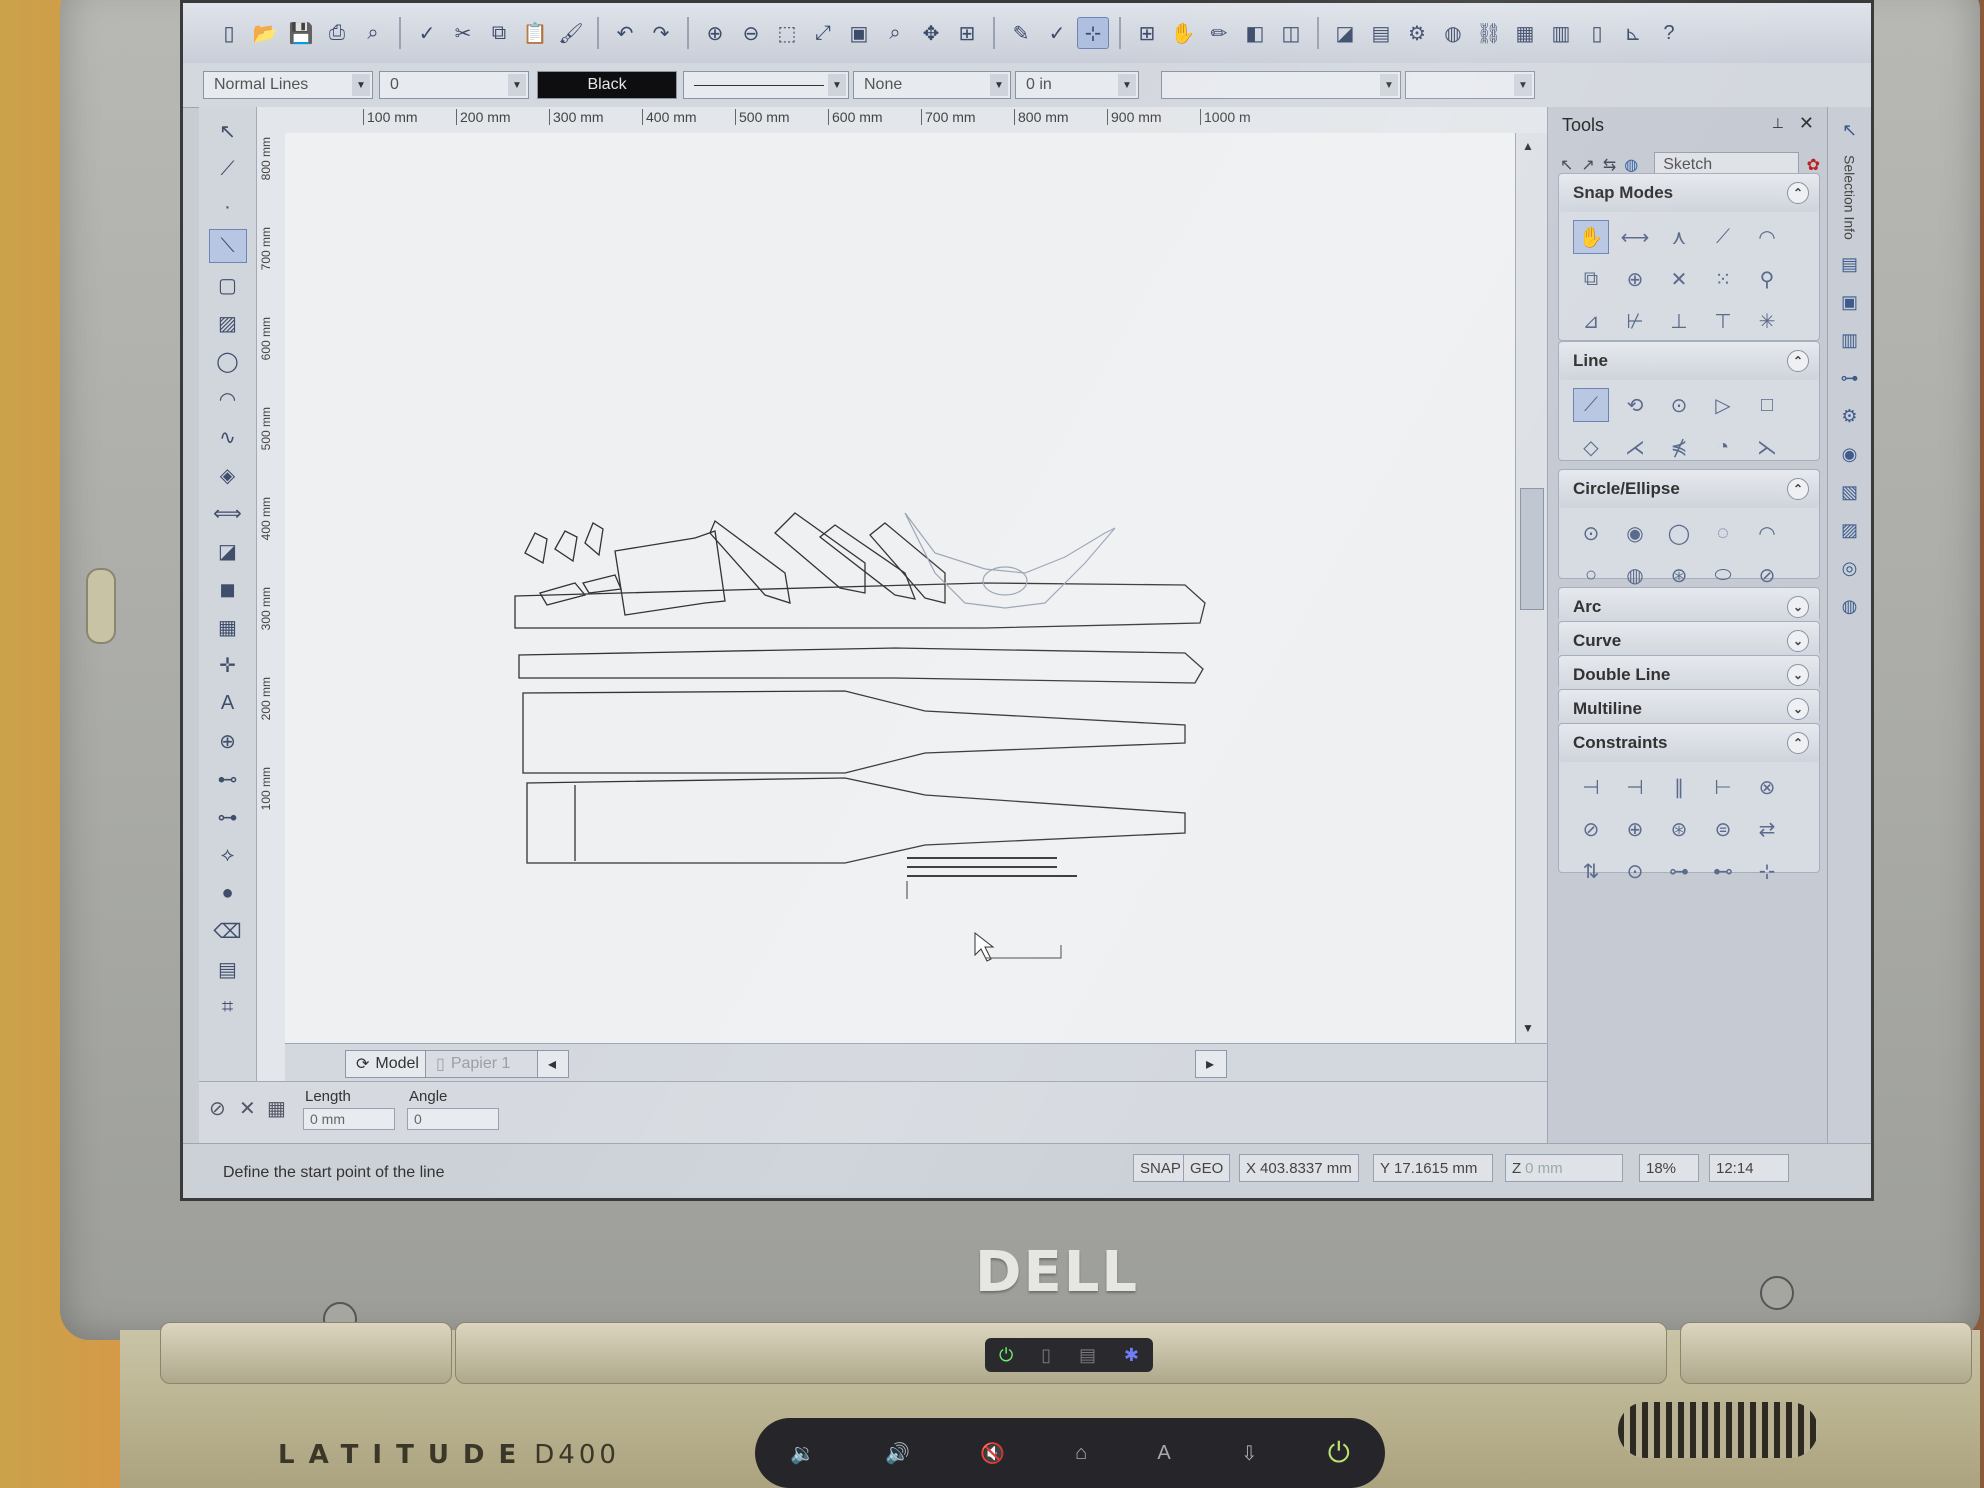 Image resolution: width=1984 pixels, height=1488 pixels. What do you see at coordinates (1532, 549) in the screenshot?
I see `scroll-thumb` at bounding box center [1532, 549].